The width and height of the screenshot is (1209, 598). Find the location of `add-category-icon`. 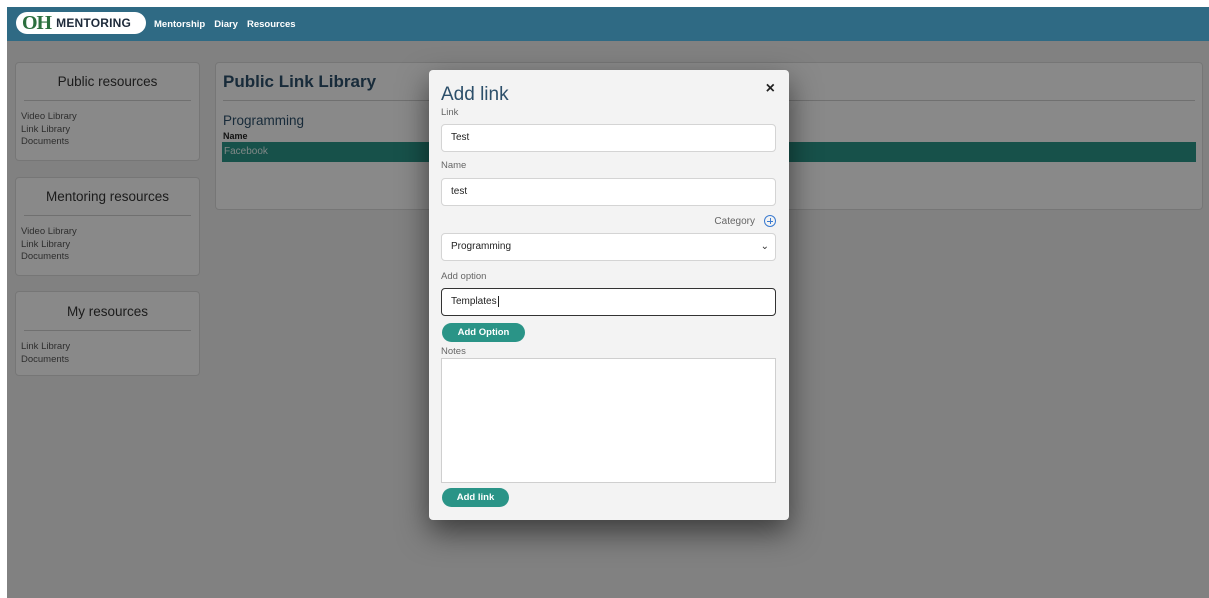

add-category-icon is located at coordinates (770, 221).